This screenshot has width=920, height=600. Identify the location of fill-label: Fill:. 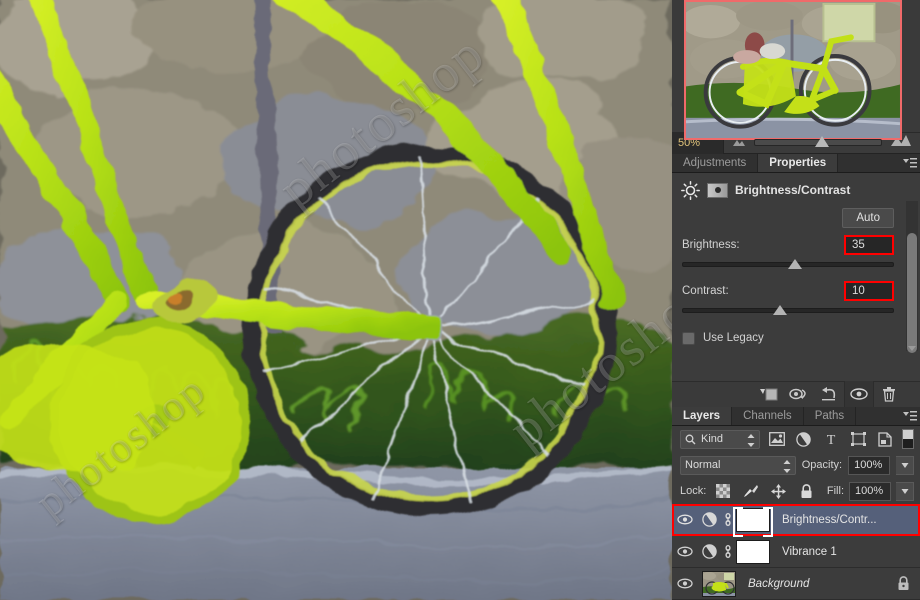
(835, 491).